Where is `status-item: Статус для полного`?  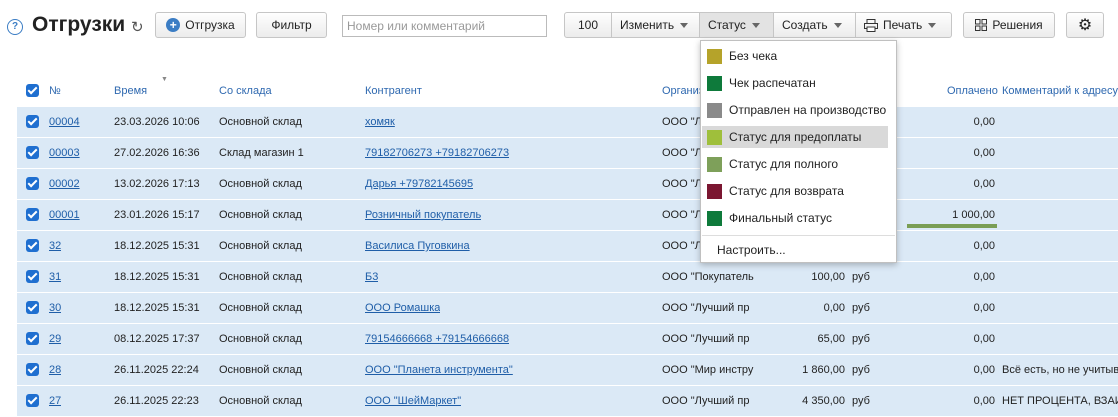 status-item: Статус для полного is located at coordinates (795, 164).